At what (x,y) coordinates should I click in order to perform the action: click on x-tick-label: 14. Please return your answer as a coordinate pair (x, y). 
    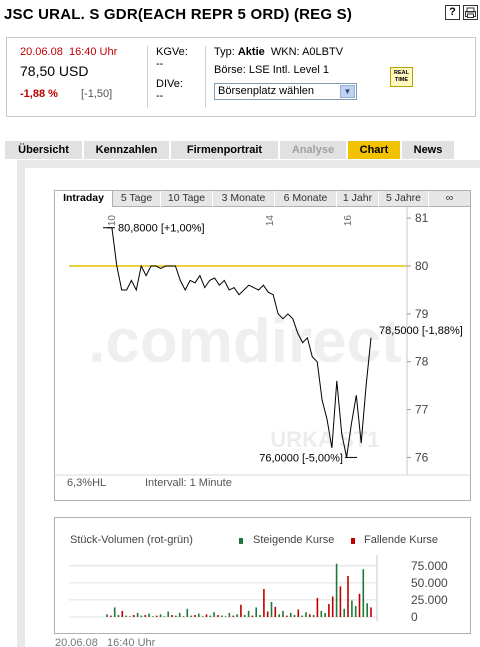
    Looking at the image, I should click on (270, 221).